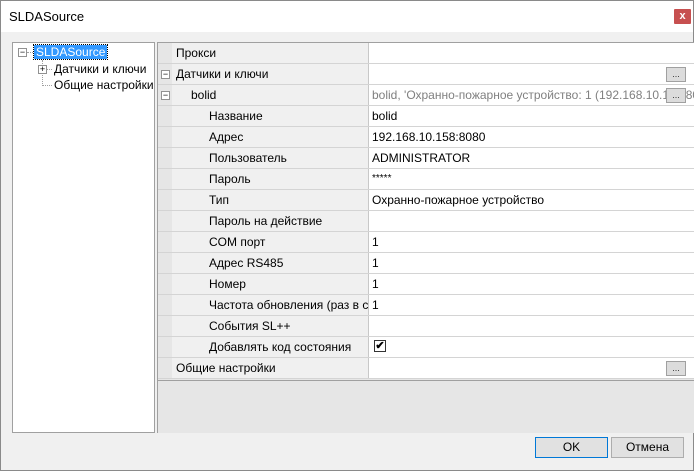 Image resolution: width=694 pixels, height=471 pixels. Describe the element at coordinates (270, 53) in the screenshot. I see `property-name: Прокси` at that location.